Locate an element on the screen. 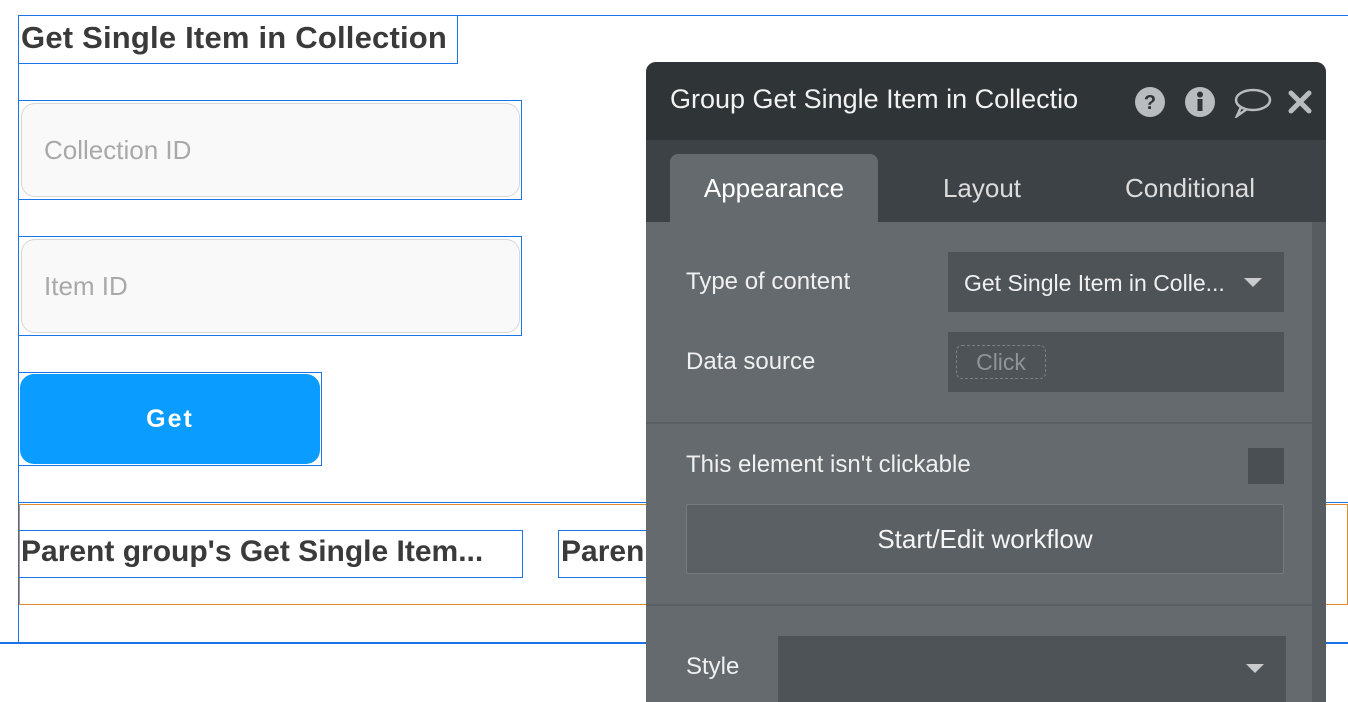  data-source-label: Data source is located at coordinates (751, 361).